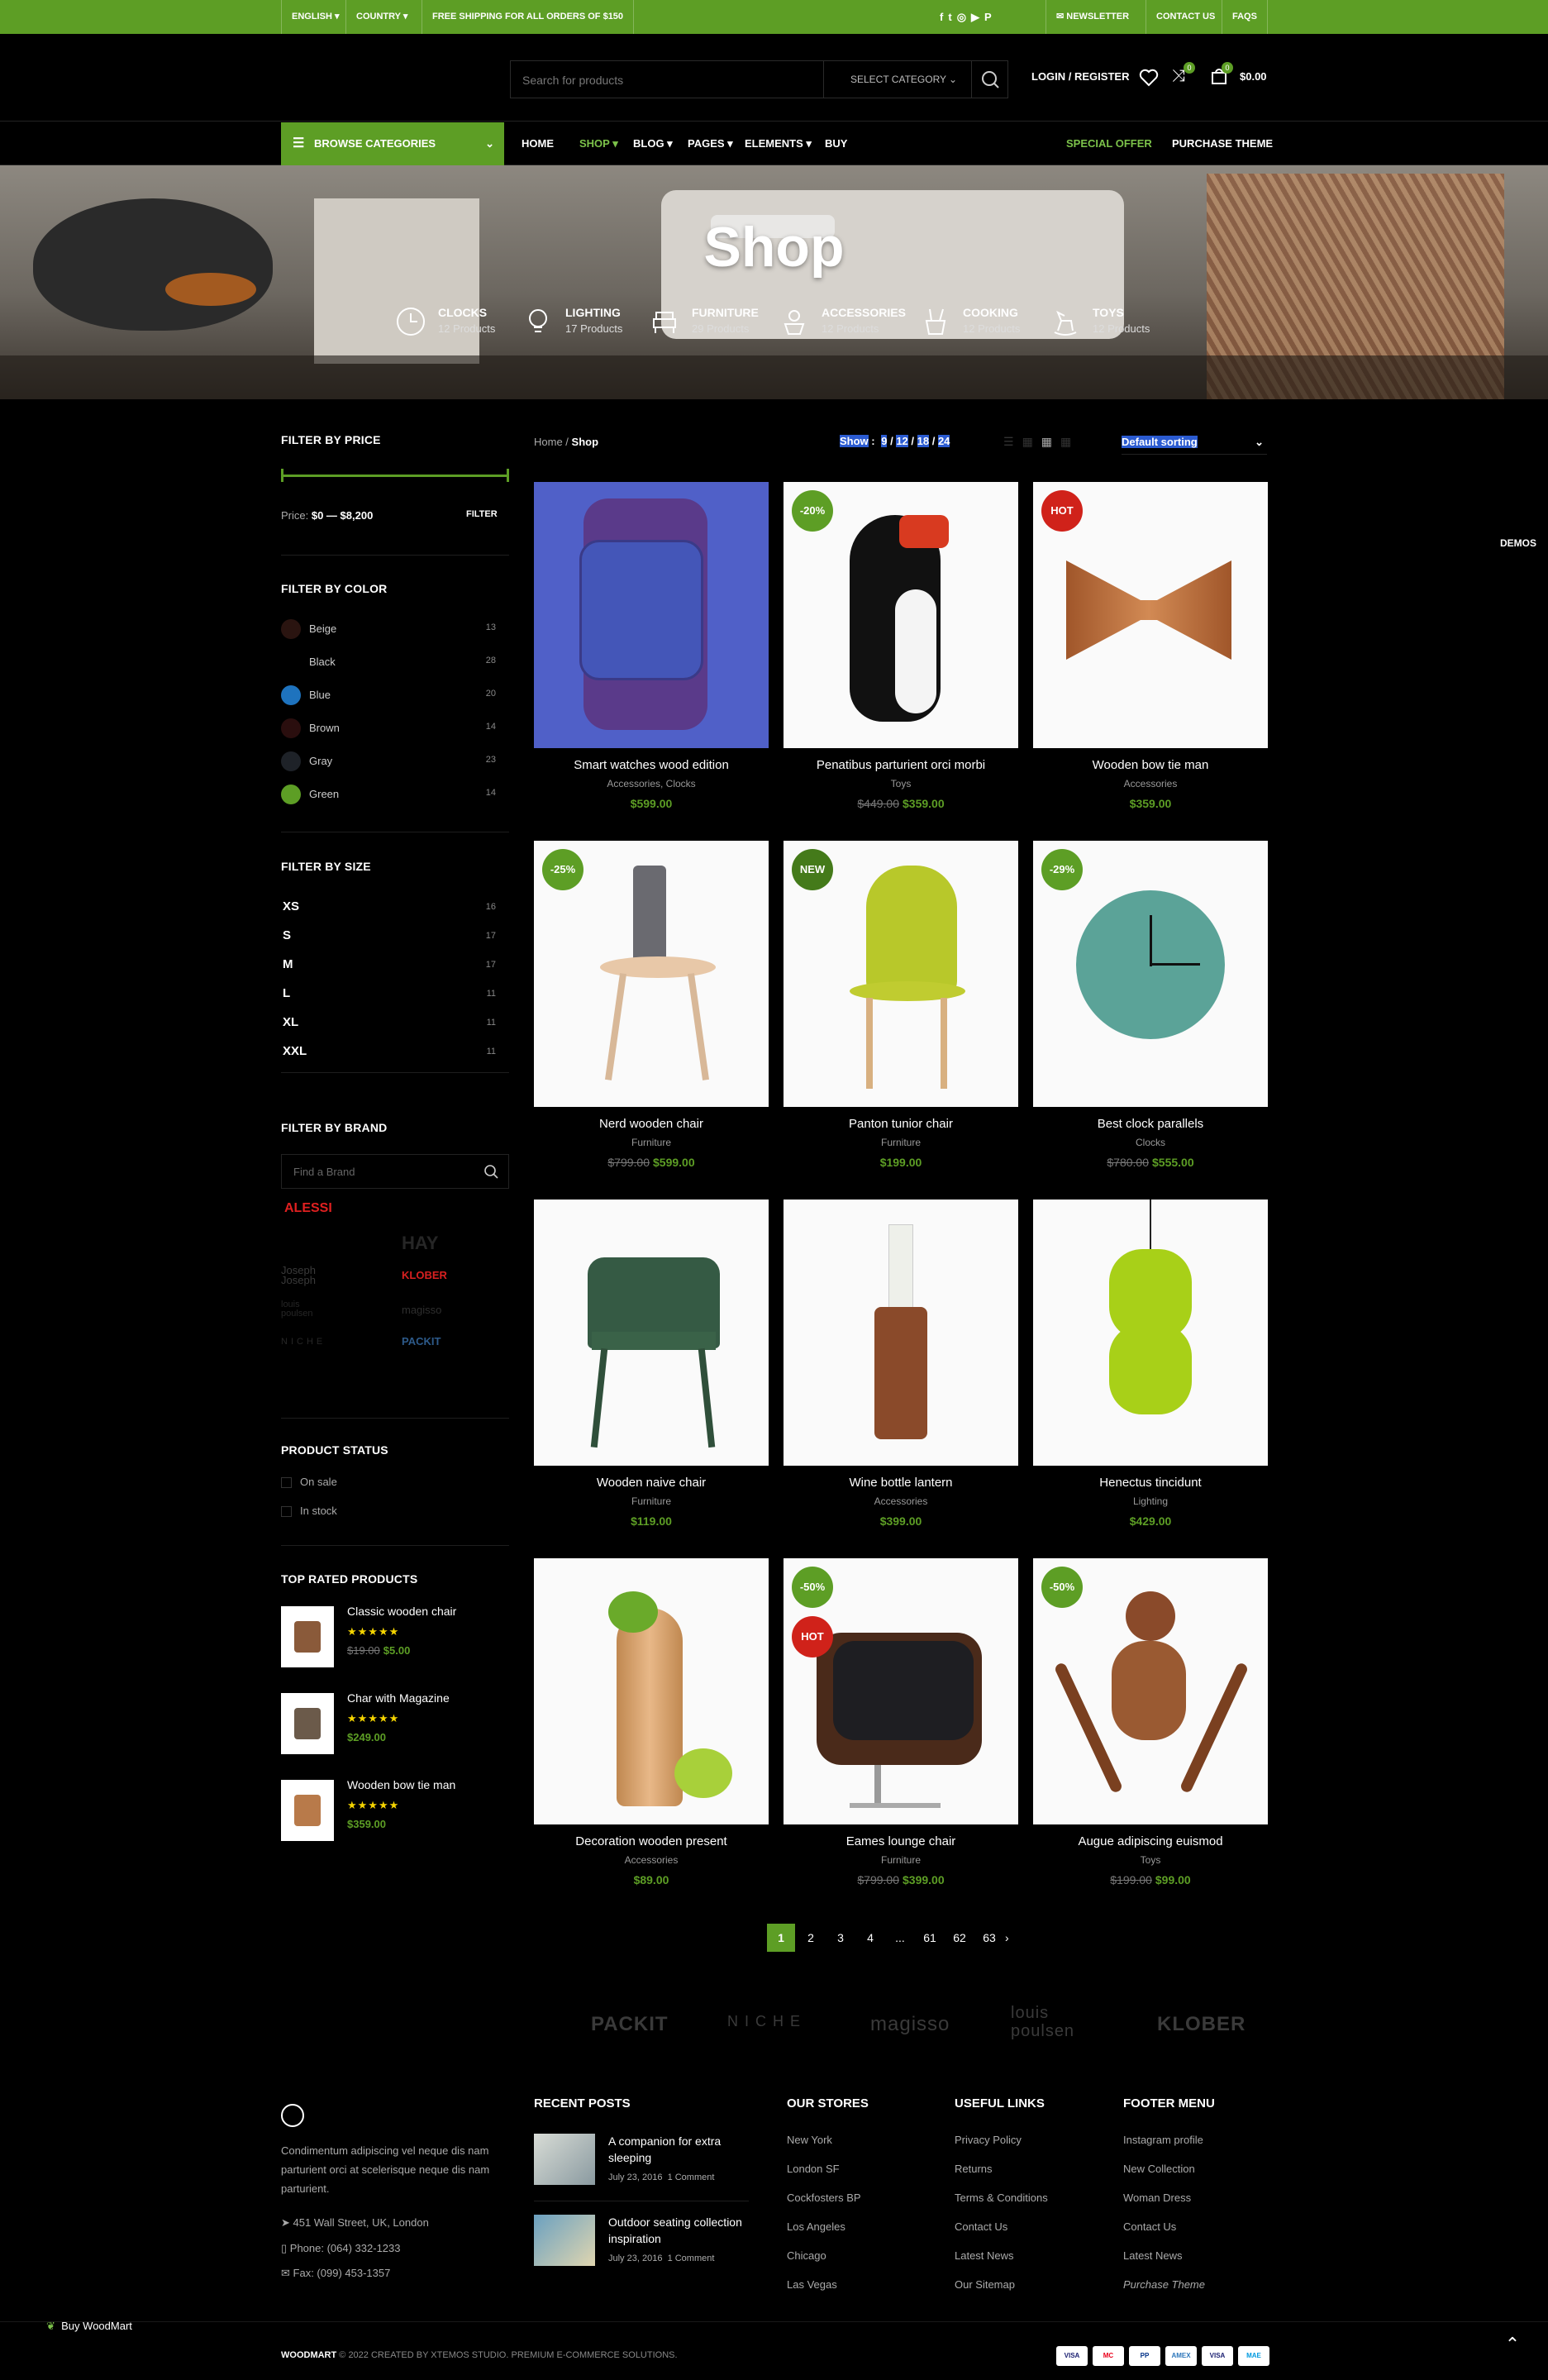 The width and height of the screenshot is (1548, 2380). Describe the element at coordinates (306, 1309) in the screenshot. I see `brand-logo-louis-poulsen: louis poulsen` at that location.